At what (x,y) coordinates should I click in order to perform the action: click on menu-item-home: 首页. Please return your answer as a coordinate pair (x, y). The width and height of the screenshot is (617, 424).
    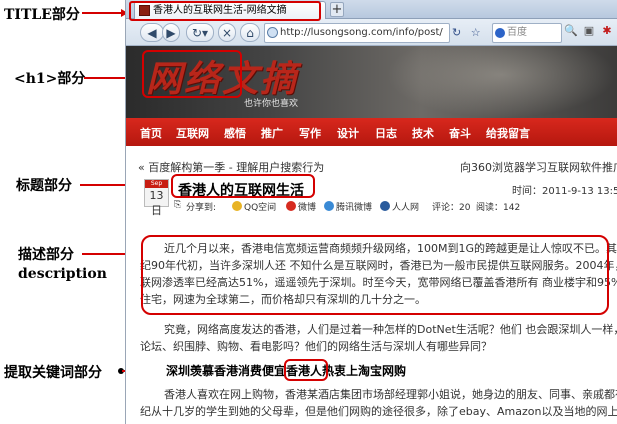
    Looking at the image, I should click on (151, 133).